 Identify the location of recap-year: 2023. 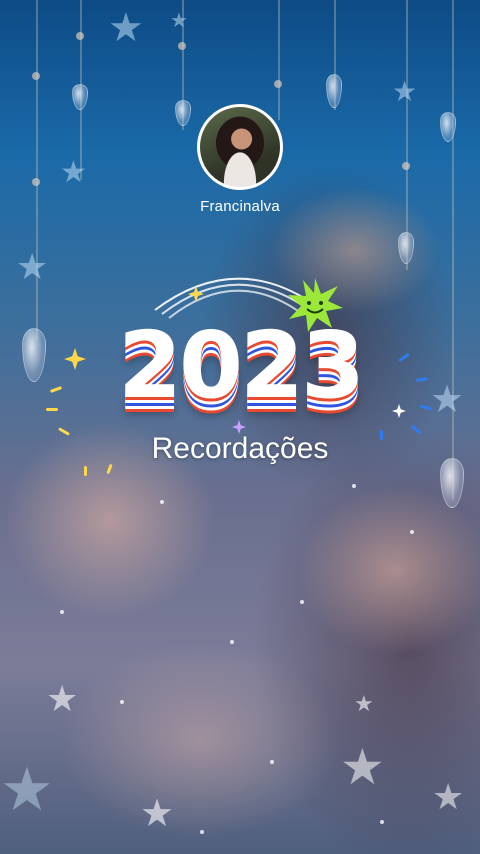
(241, 365).